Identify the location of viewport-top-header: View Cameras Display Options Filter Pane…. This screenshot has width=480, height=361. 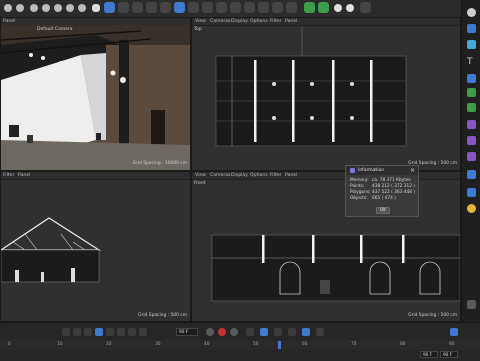
(326, 22).